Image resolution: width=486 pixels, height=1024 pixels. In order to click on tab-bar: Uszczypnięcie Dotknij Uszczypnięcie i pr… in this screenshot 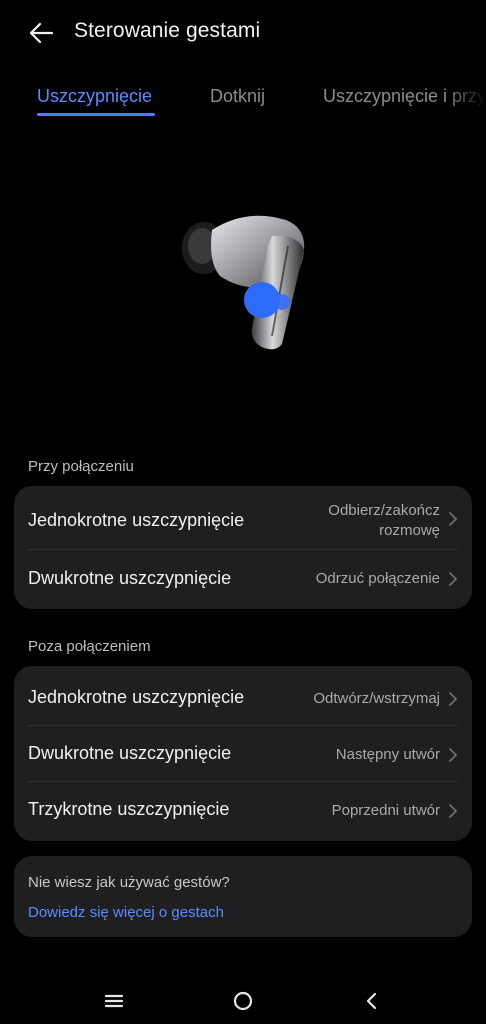, I will do `click(243, 104)`.